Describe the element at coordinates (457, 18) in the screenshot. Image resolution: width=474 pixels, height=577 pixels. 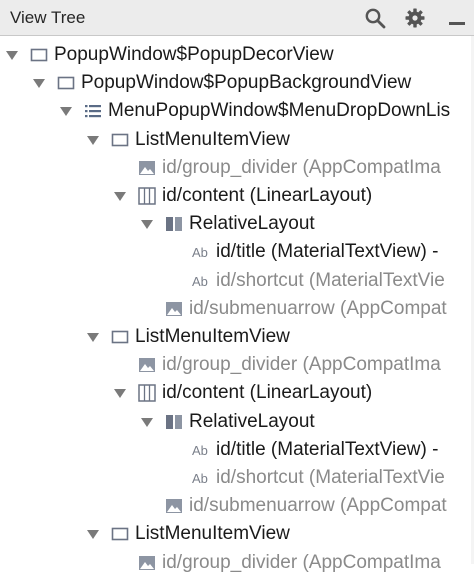
I see `minimize-icon` at that location.